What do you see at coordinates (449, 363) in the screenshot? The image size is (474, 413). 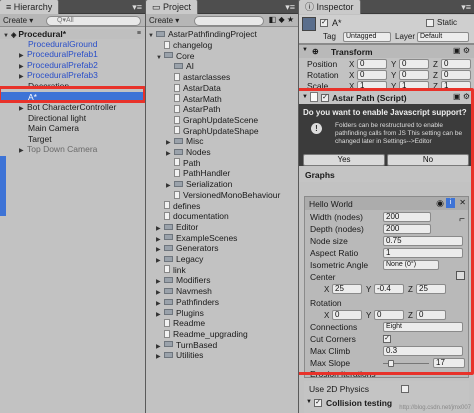 I see `setting-field: 17` at bounding box center [449, 363].